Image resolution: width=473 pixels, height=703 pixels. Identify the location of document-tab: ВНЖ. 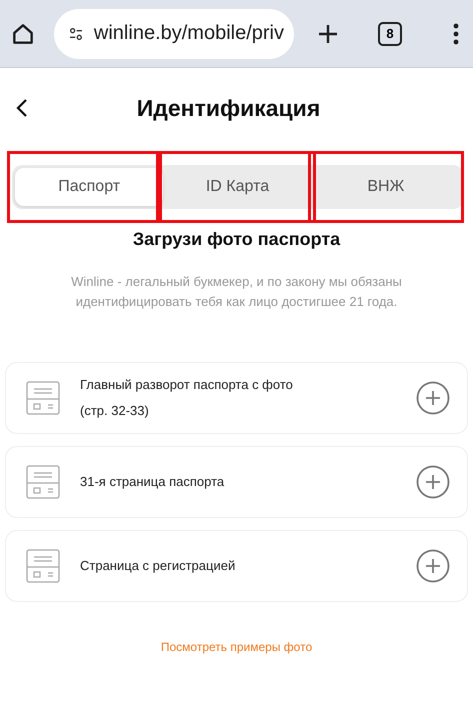
(386, 187).